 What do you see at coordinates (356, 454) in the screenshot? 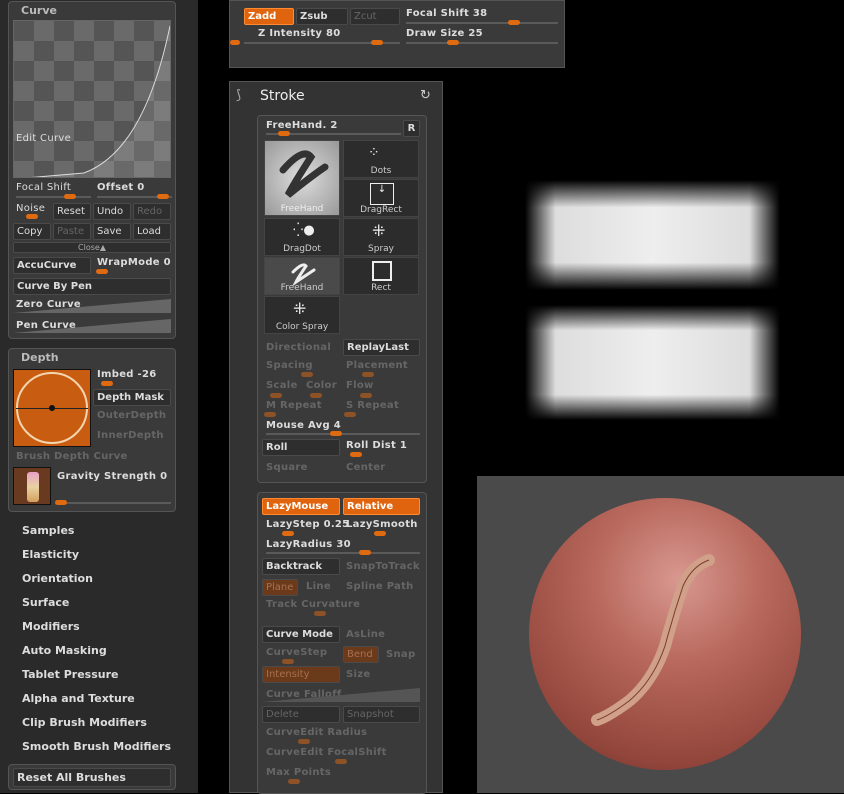
I see `roll-dist-knob` at bounding box center [356, 454].